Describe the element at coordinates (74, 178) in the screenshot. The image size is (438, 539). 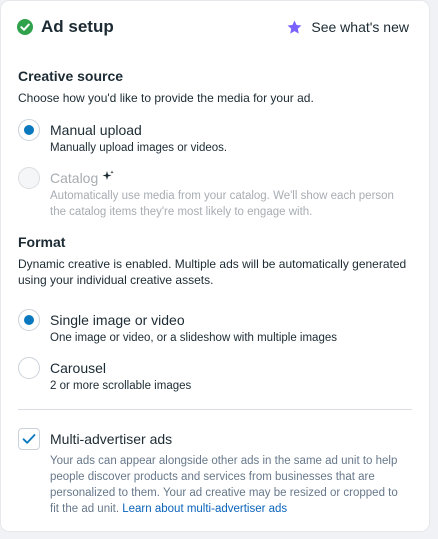
I see `catalog-label: Catalog` at that location.